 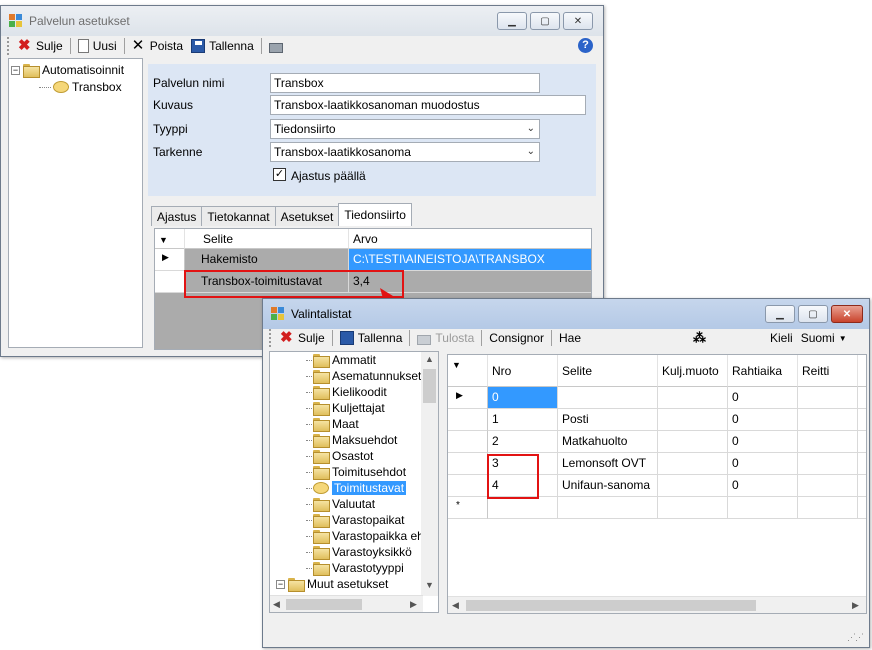 I want to click on grid-header-kulj-muoto: Kulj.muoto, so click(x=693, y=371).